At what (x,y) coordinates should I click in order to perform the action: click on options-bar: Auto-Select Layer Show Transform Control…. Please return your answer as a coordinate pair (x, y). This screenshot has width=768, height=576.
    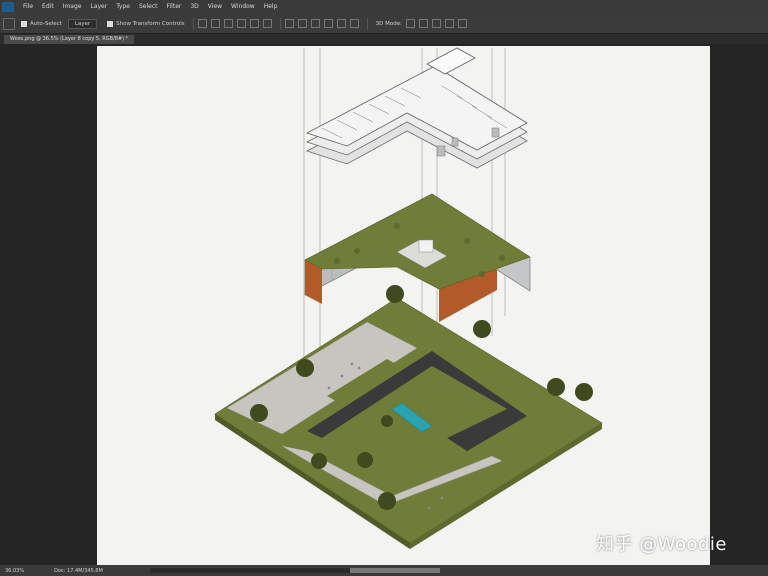
    Looking at the image, I should click on (384, 24).